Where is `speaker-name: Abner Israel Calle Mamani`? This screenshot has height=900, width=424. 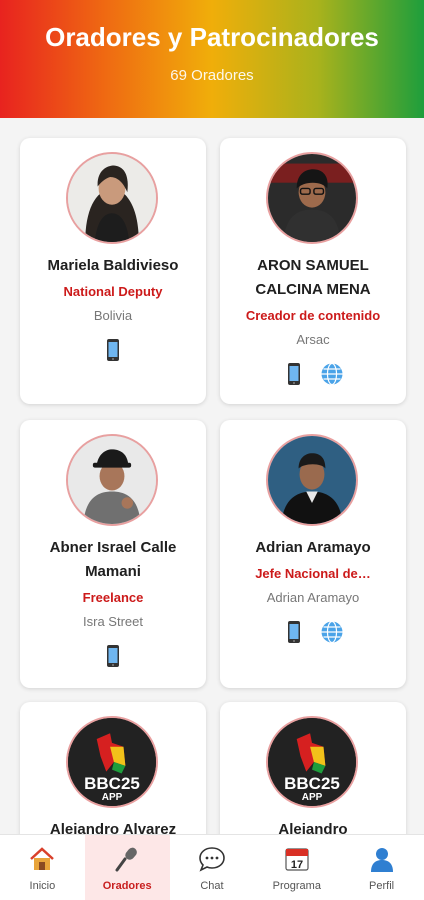
speaker-name: Abner Israel Calle Mamani is located at coordinates (113, 559).